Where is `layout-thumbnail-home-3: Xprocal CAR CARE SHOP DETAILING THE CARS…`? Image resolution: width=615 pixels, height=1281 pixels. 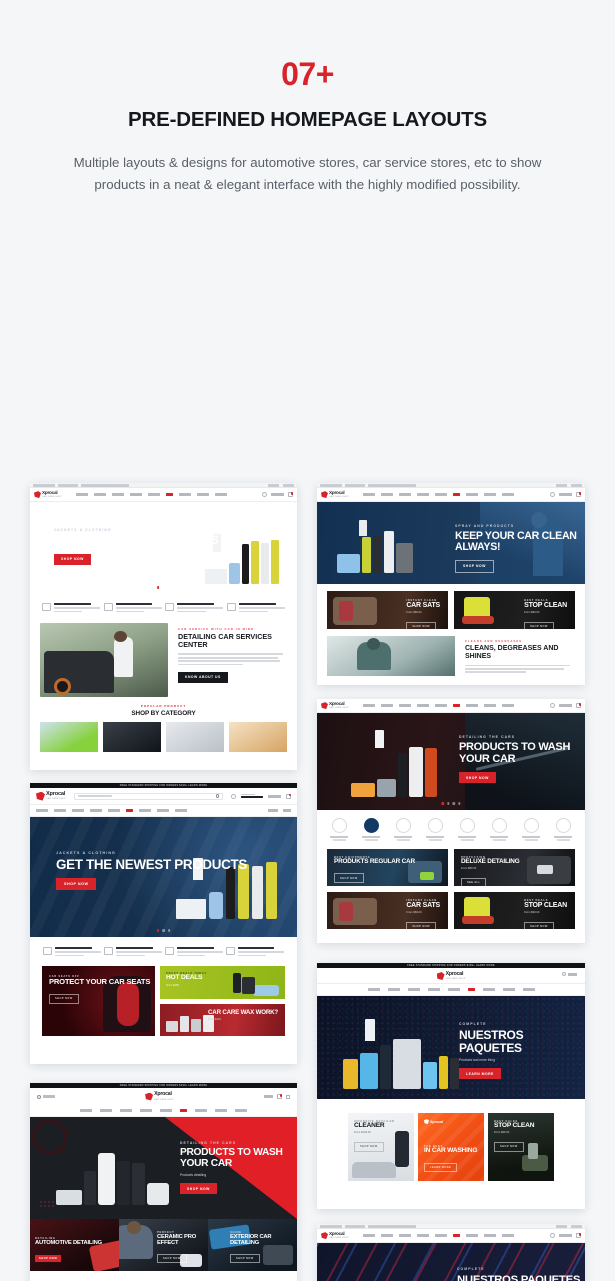 layout-thumbnail-home-3: Xprocal CAR CARE SHOP DETAILING THE CARS… is located at coordinates (451, 821).